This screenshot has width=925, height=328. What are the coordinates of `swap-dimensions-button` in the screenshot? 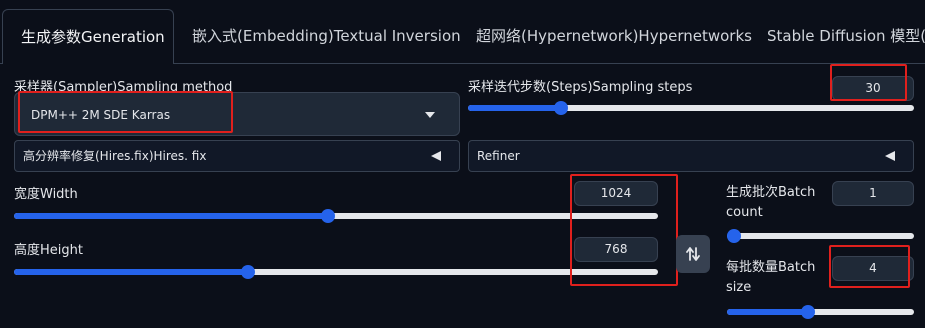 It's located at (693, 254).